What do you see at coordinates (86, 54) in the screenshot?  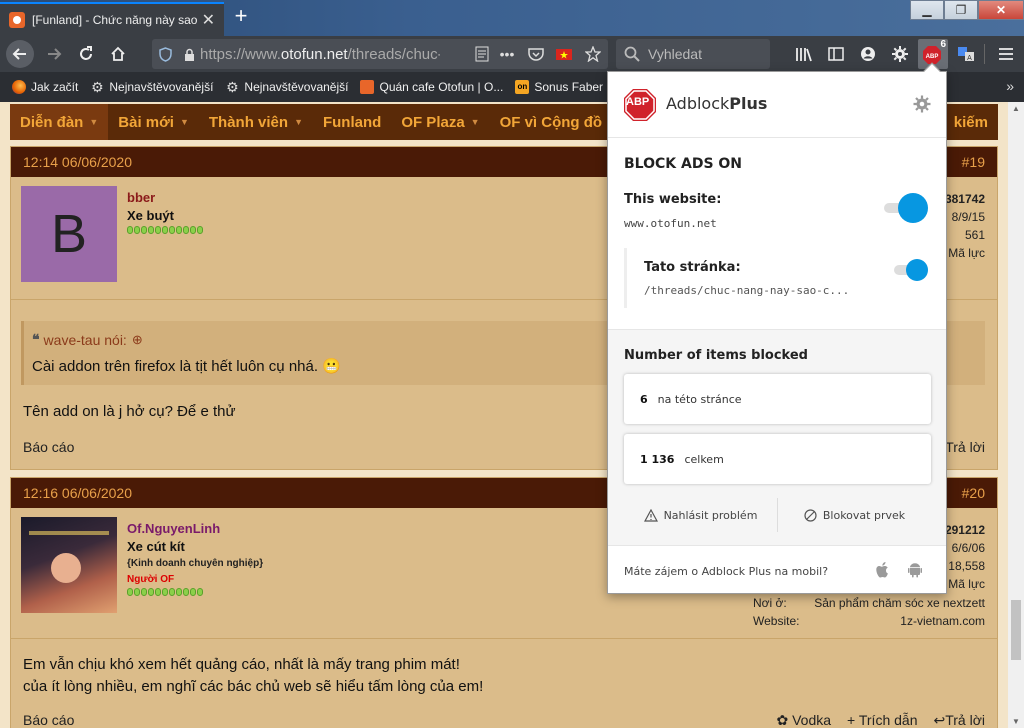 I see `reload-button` at bounding box center [86, 54].